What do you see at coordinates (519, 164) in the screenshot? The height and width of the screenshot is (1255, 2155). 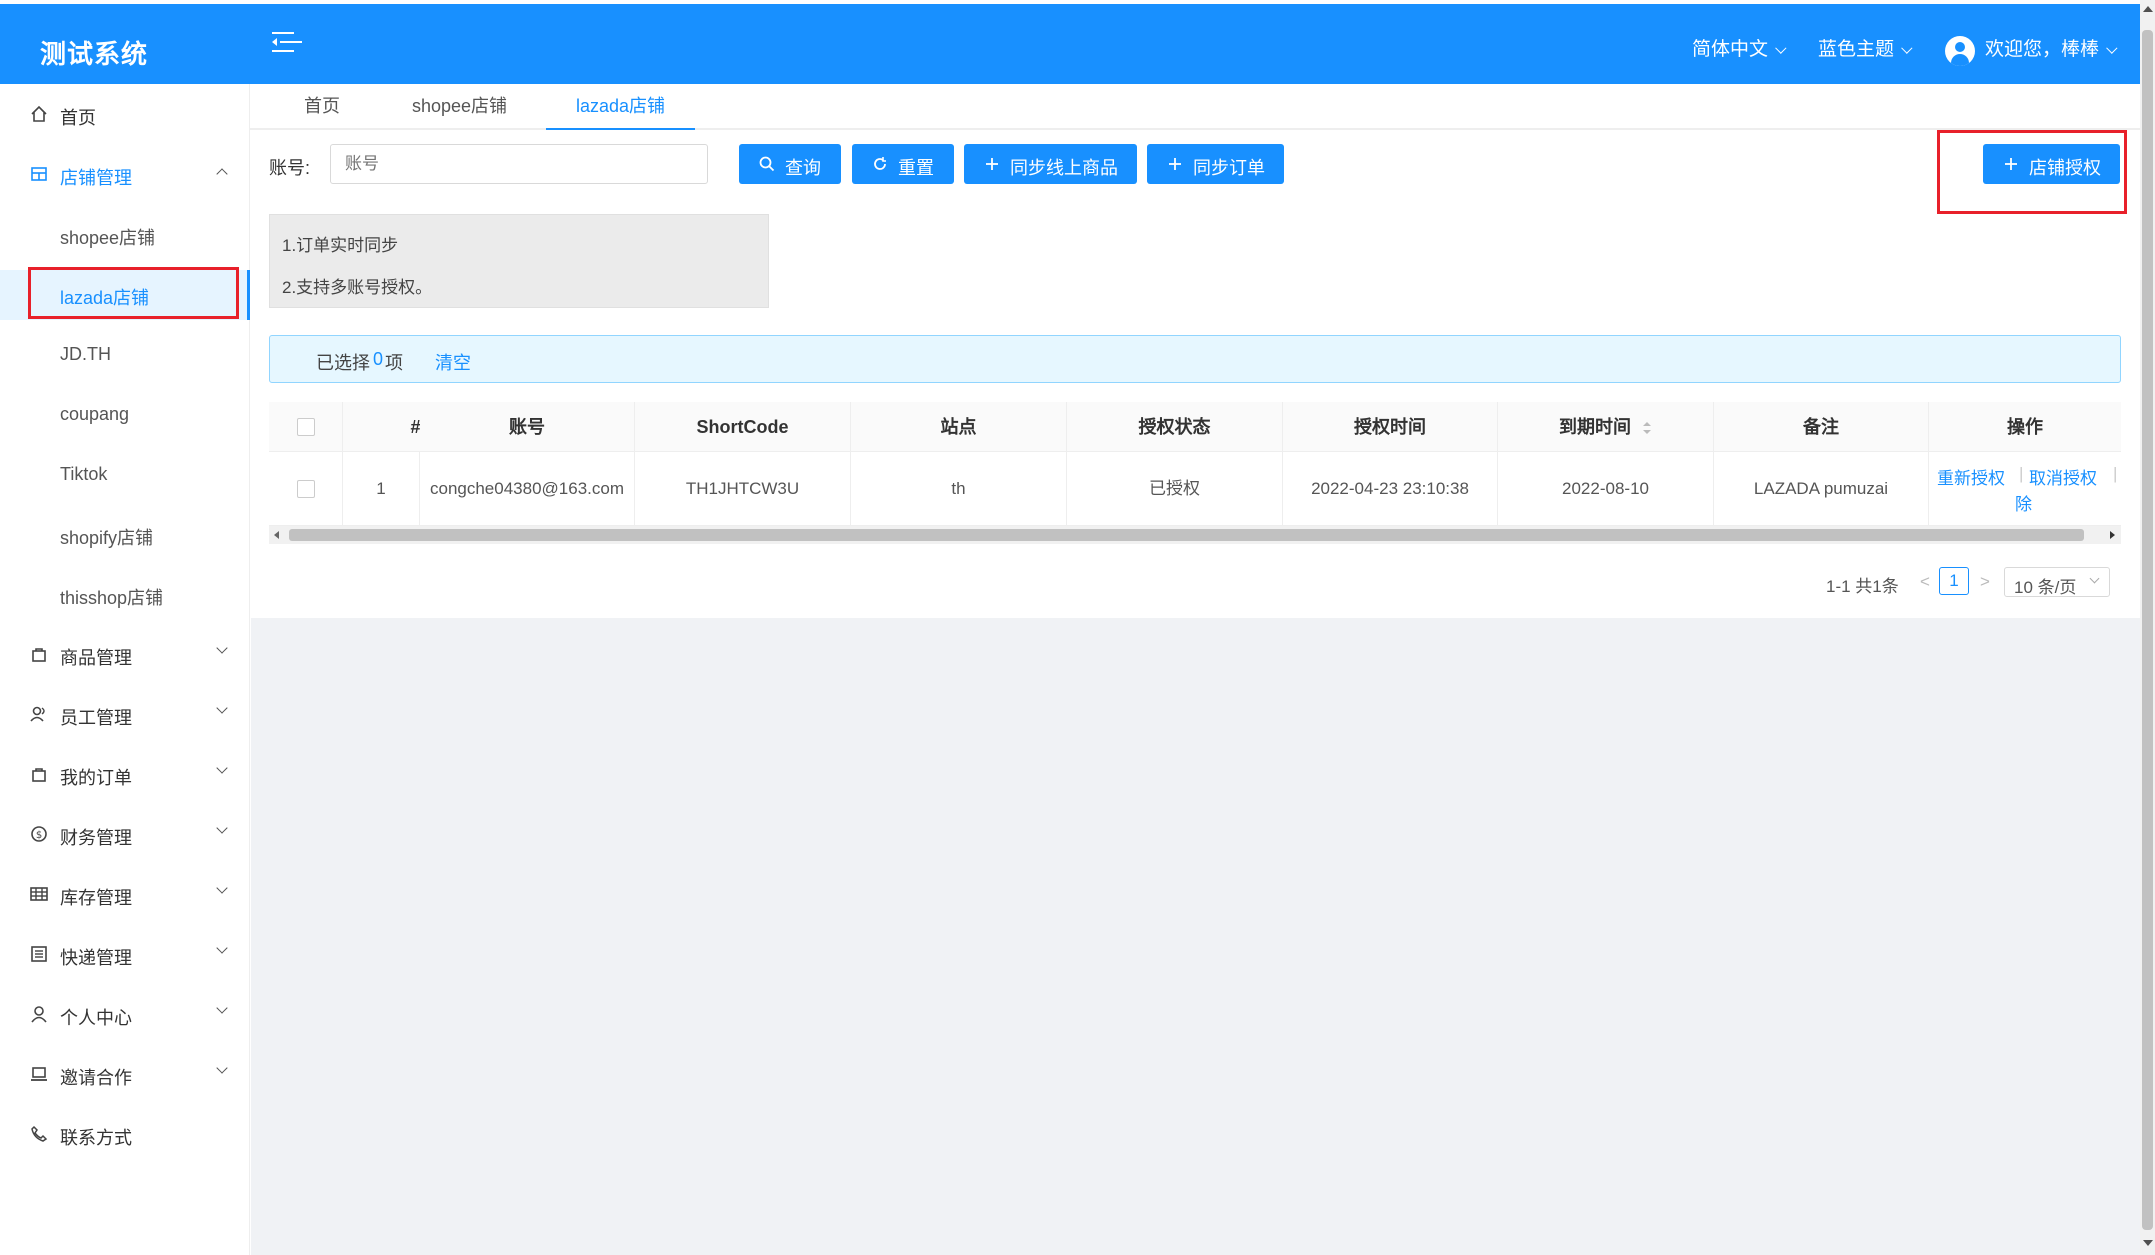 I see `account-input` at bounding box center [519, 164].